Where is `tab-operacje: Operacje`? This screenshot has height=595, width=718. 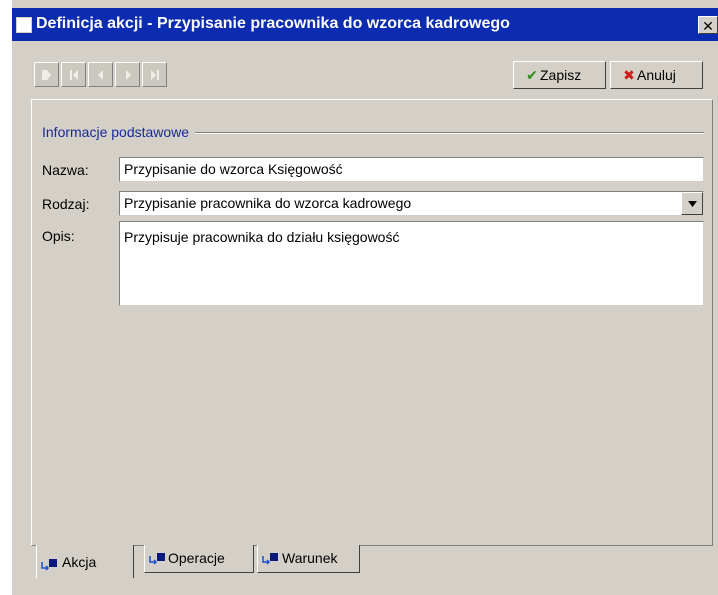
tab-operacje: Operacje is located at coordinates (199, 559).